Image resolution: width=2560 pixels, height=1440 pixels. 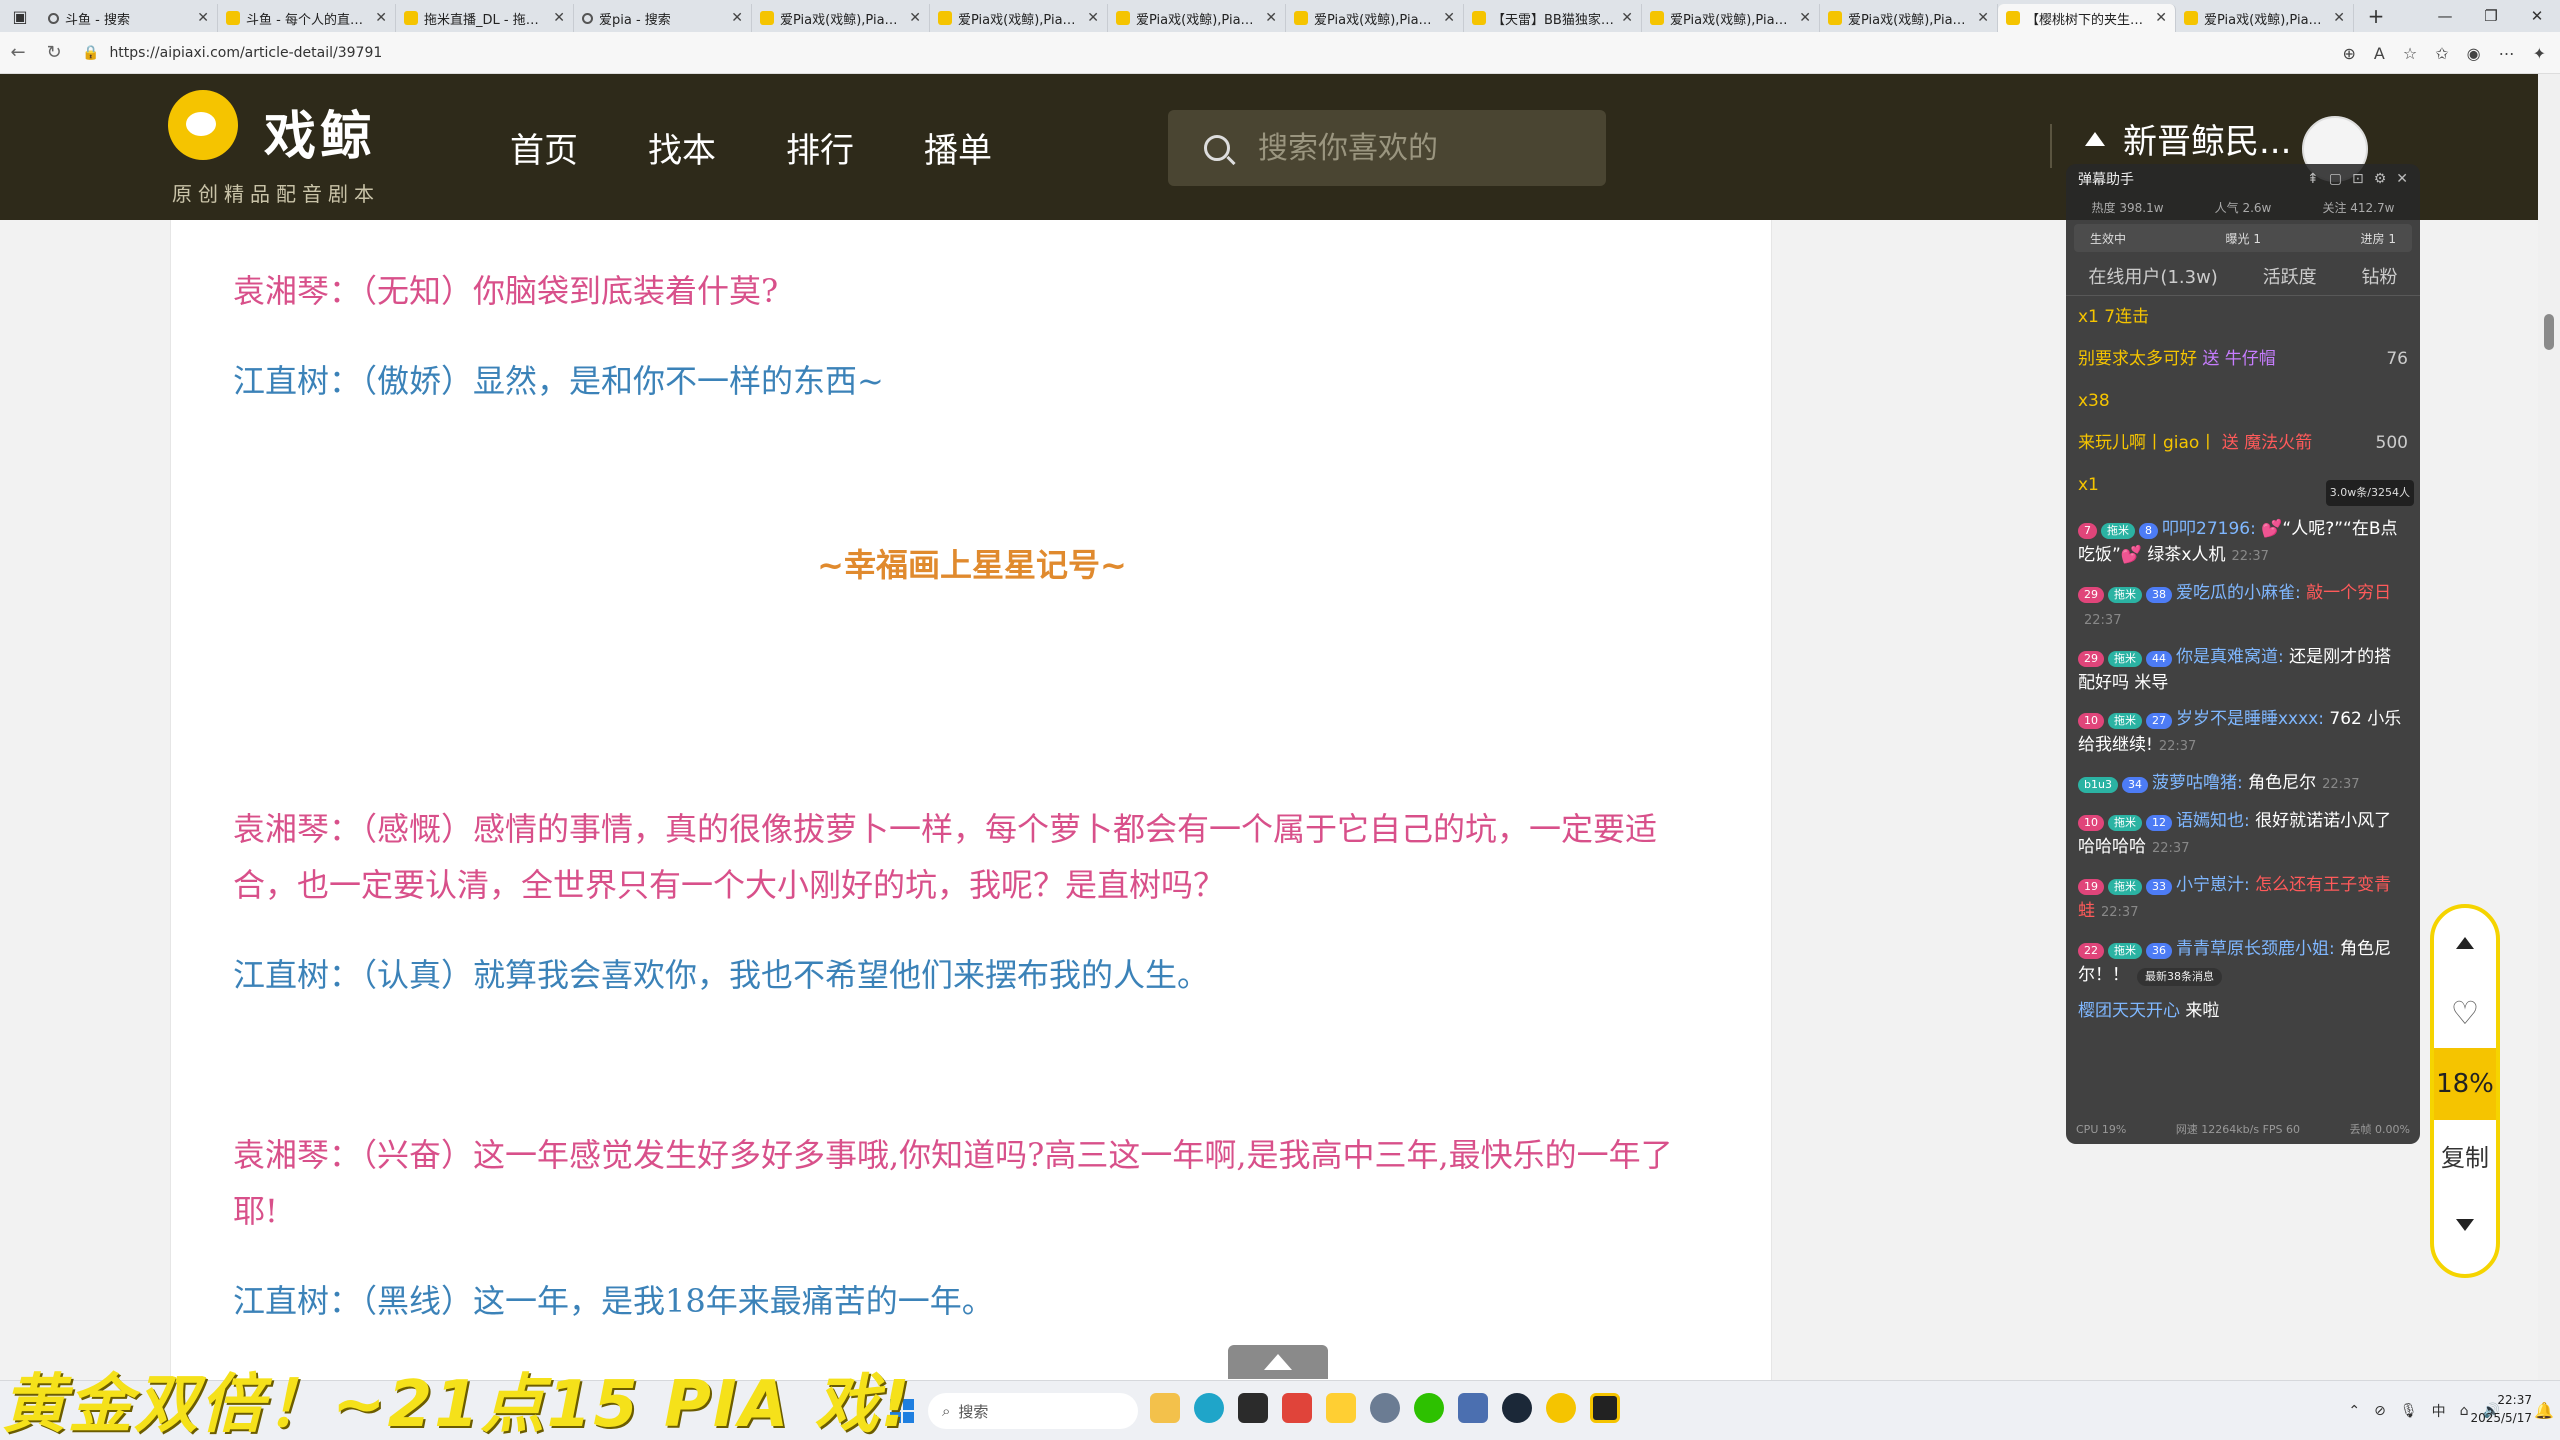 What do you see at coordinates (2114, 317) in the screenshot?
I see `gift-text: x1 7连击` at bounding box center [2114, 317].